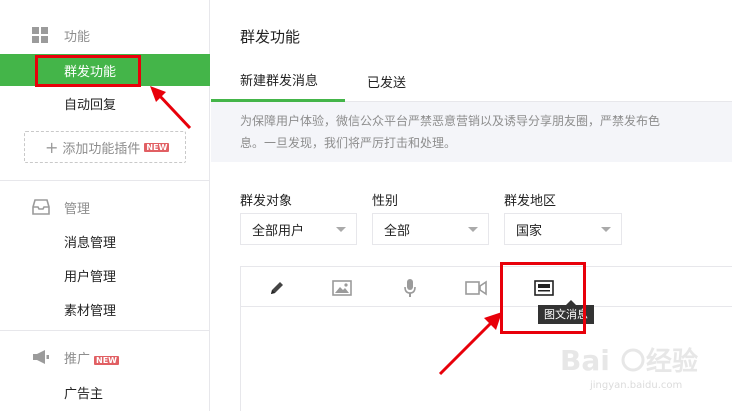 The height and width of the screenshot is (411, 732). Describe the element at coordinates (636, 385) in the screenshot. I see `watermark-url: jingyan.baidu.com` at that location.